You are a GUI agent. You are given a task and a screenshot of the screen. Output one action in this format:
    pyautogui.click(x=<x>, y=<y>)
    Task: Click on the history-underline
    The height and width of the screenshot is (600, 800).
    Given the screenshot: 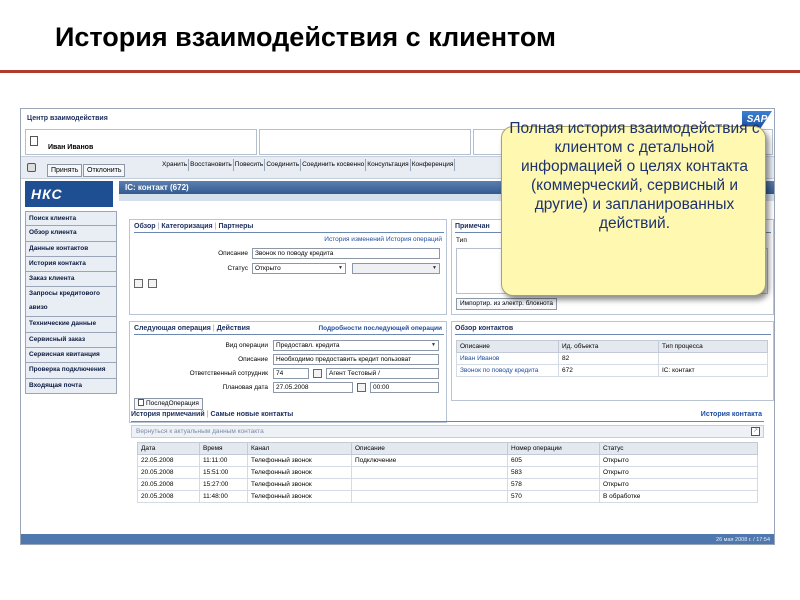 What is the action you would take?
    pyautogui.click(x=447, y=421)
    